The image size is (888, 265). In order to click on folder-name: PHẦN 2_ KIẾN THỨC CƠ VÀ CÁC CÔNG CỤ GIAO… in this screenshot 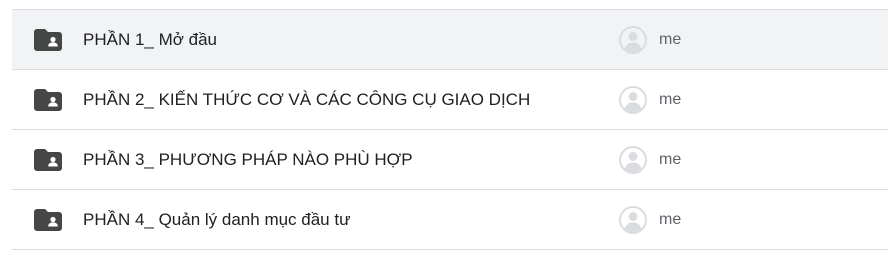, I will do `click(306, 99)`.